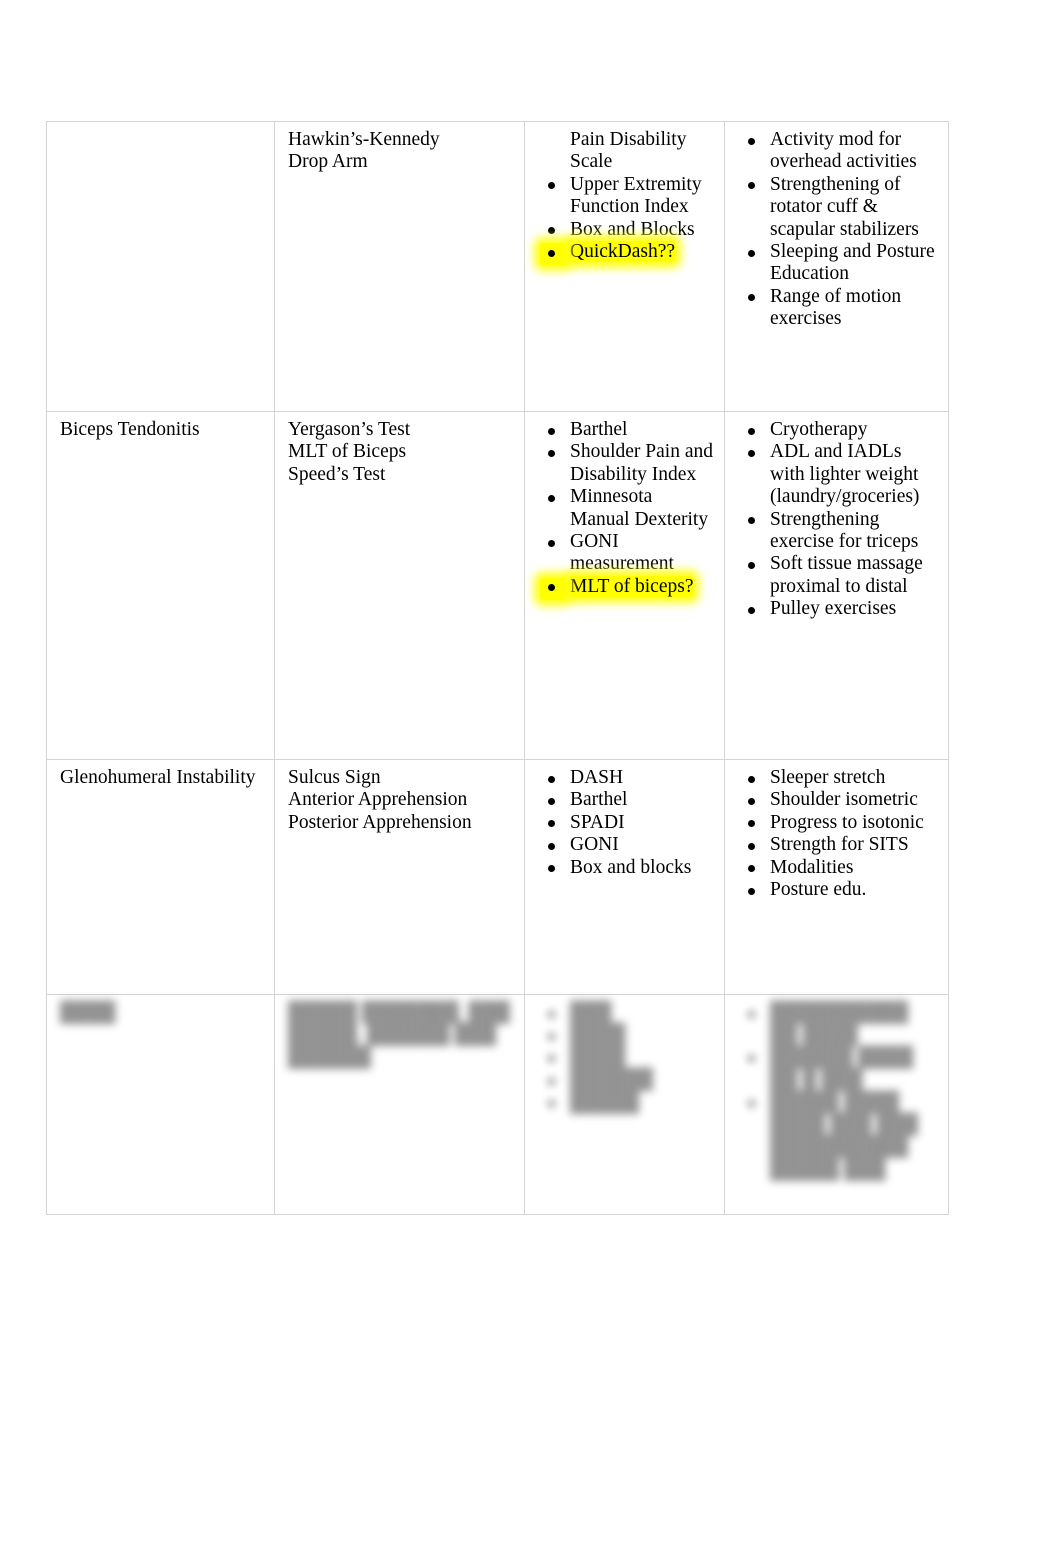 Image resolution: width=1062 pixels, height=1561 pixels. What do you see at coordinates (839, 845) in the screenshot?
I see `list-item-label: Strength for SITS` at bounding box center [839, 845].